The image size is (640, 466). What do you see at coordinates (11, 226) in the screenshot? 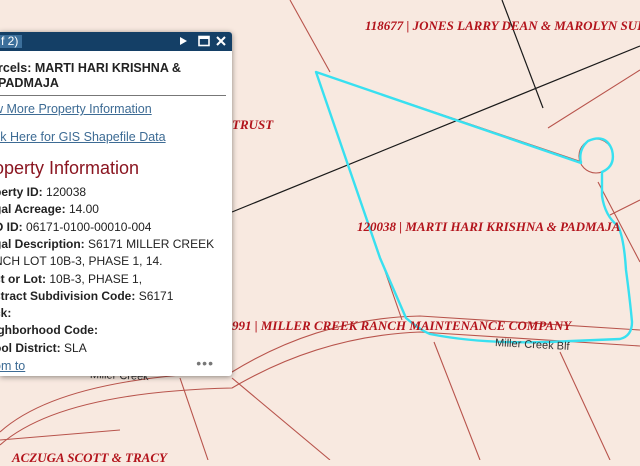
I see `field-label: O ID:` at bounding box center [11, 226].